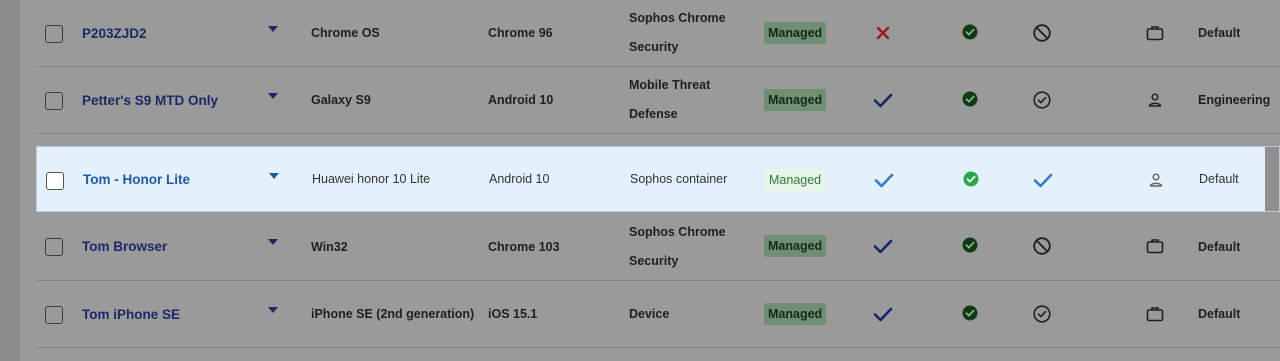 The width and height of the screenshot is (1280, 361). What do you see at coordinates (689, 100) in the screenshot?
I see `device-product: Mobile Threat Defense` at bounding box center [689, 100].